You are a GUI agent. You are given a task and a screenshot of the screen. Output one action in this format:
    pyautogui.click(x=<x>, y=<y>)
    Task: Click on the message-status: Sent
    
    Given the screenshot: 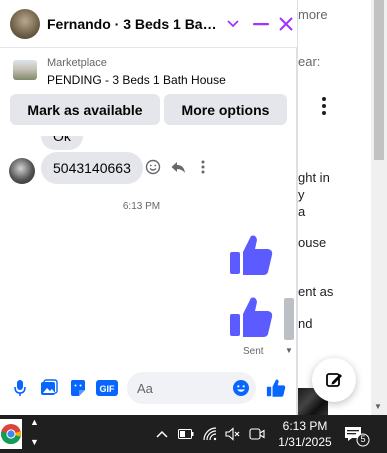 What is the action you would take?
    pyautogui.click(x=253, y=351)
    